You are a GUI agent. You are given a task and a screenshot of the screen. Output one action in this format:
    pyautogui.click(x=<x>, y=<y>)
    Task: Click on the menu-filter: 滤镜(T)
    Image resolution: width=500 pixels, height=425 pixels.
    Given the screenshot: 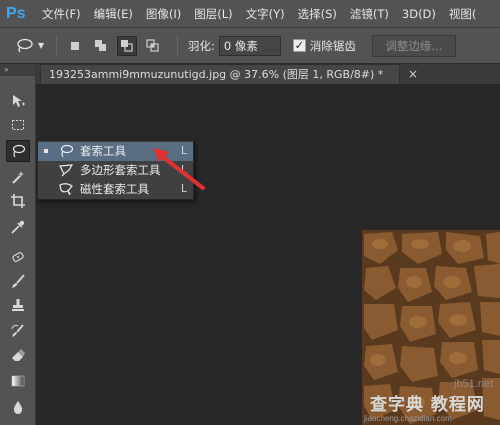 What is the action you would take?
    pyautogui.click(x=369, y=14)
    